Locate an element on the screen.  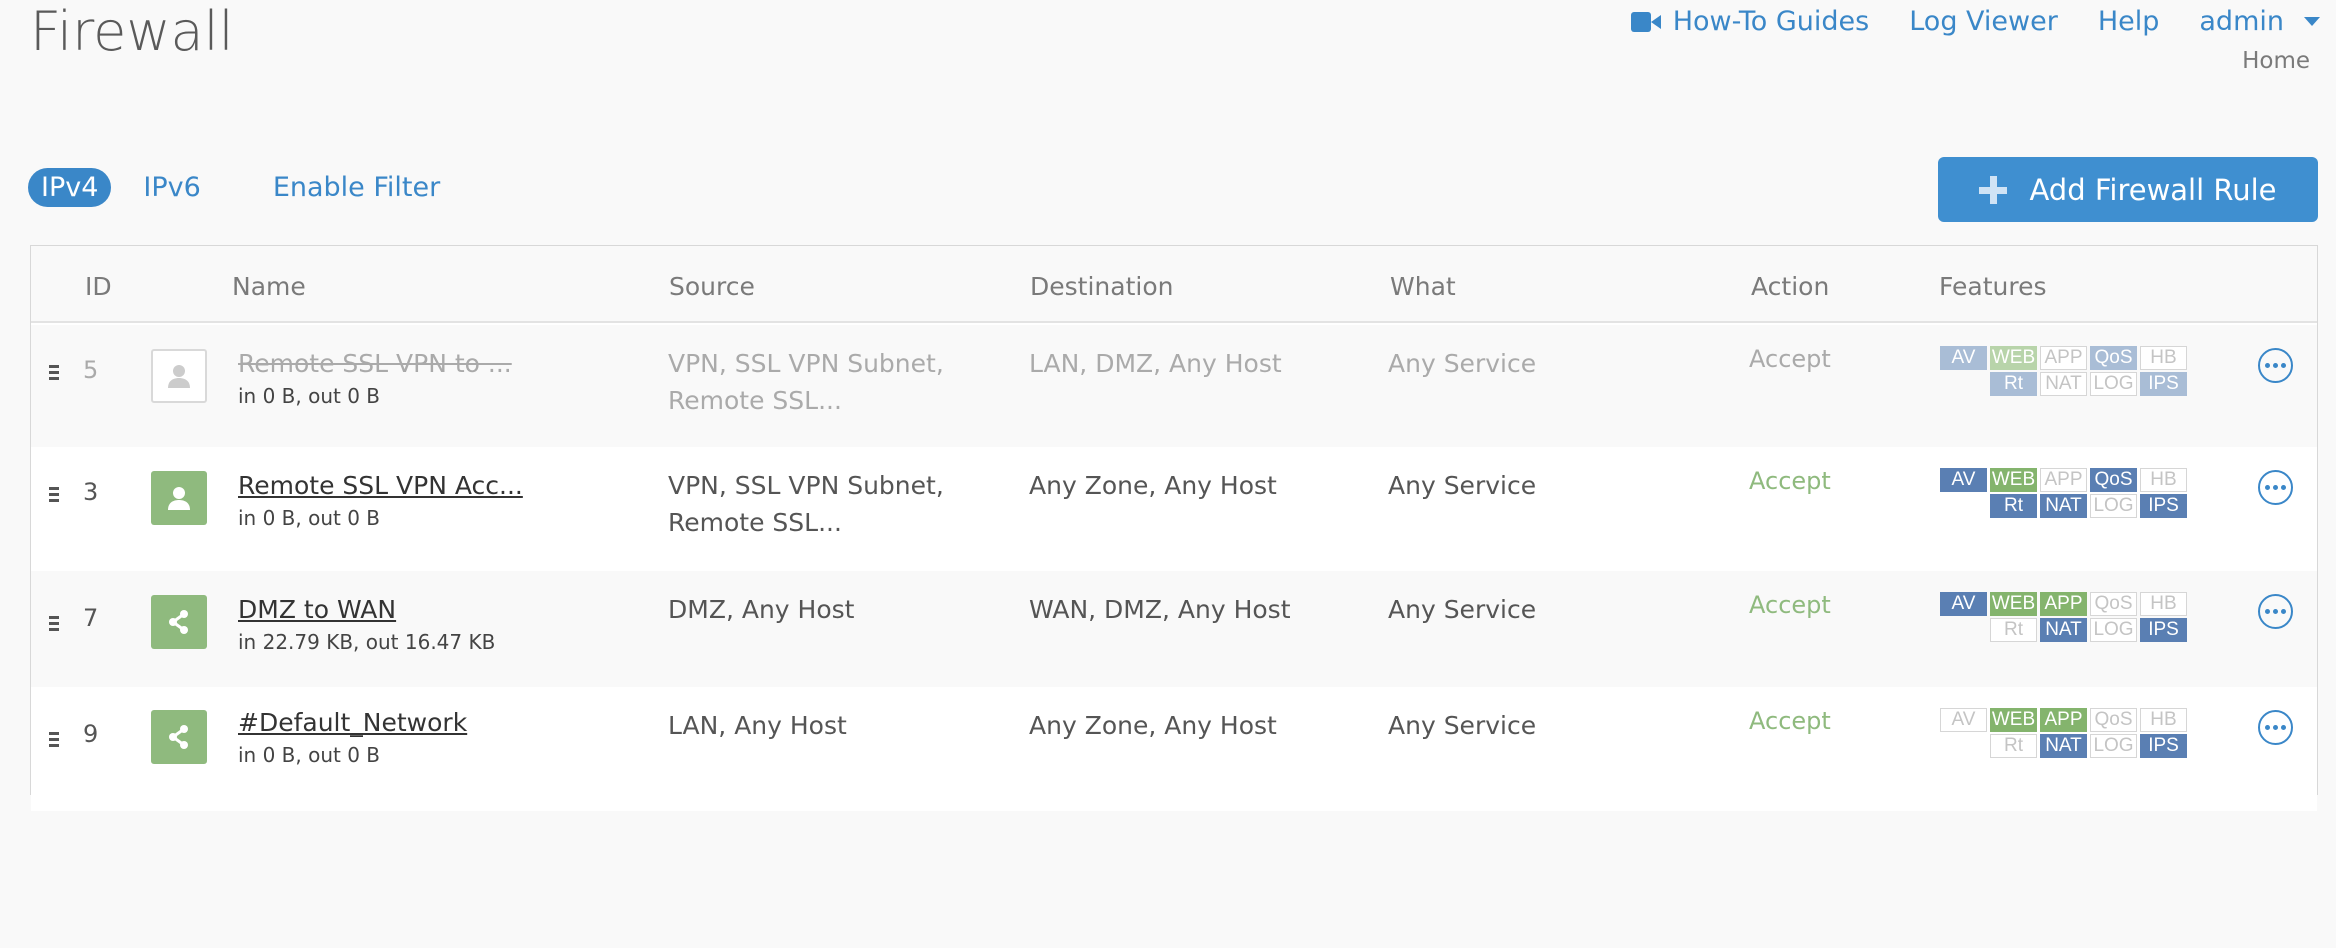
caret-down-icon is located at coordinates (2312, 21).